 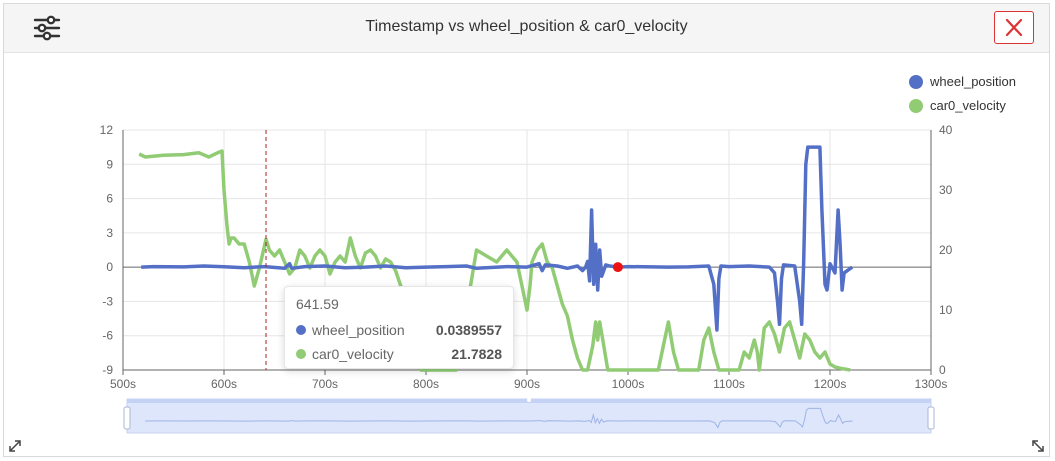 What do you see at coordinates (729, 384) in the screenshot?
I see `x-tick-label: 1100s` at bounding box center [729, 384].